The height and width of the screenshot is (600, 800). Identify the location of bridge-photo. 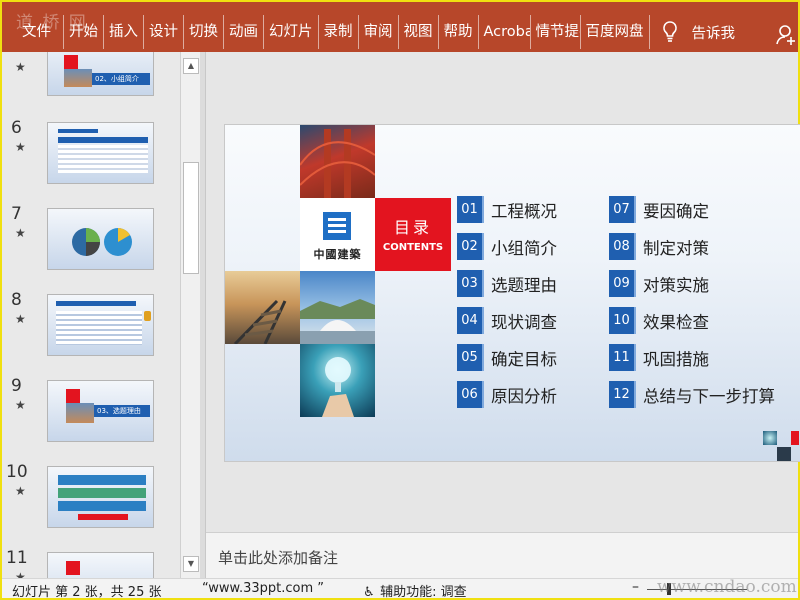
(337, 161).